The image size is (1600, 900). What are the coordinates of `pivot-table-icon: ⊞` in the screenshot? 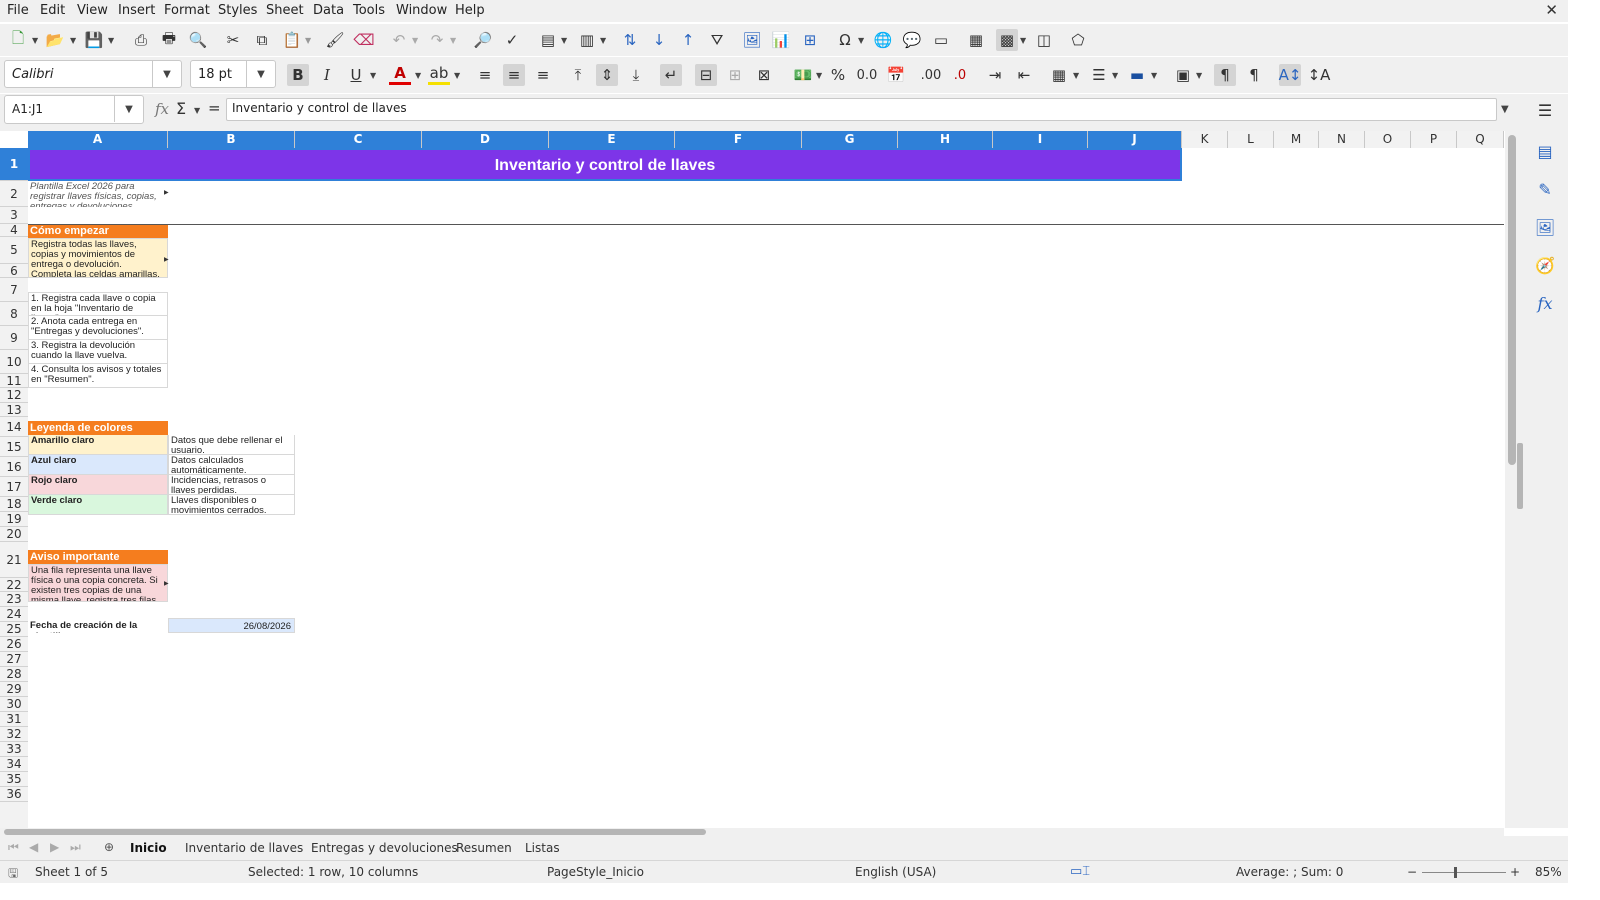 It's located at (810, 40).